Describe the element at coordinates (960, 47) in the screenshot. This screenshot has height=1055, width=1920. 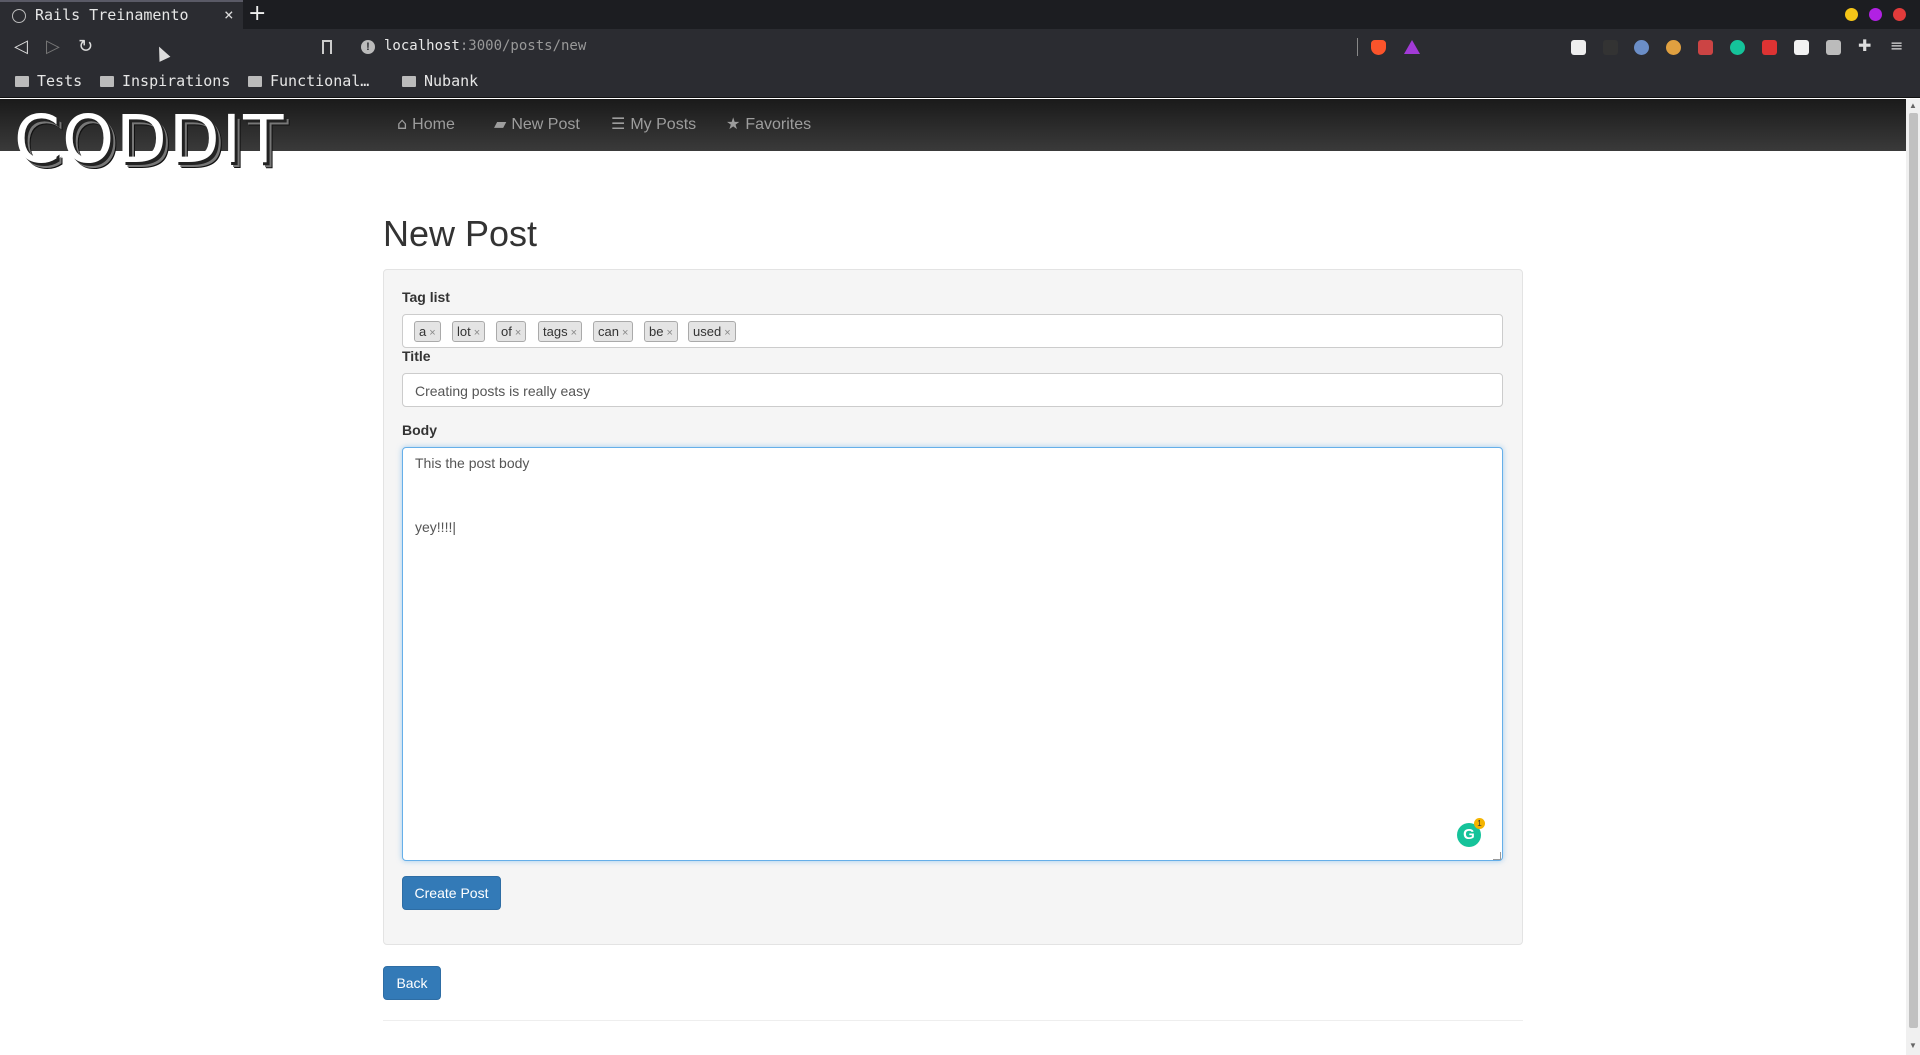
I see `browser-navbar: ◁ ▷ ↻ ! localhost:3000/posts/new ✚ ≡` at that location.